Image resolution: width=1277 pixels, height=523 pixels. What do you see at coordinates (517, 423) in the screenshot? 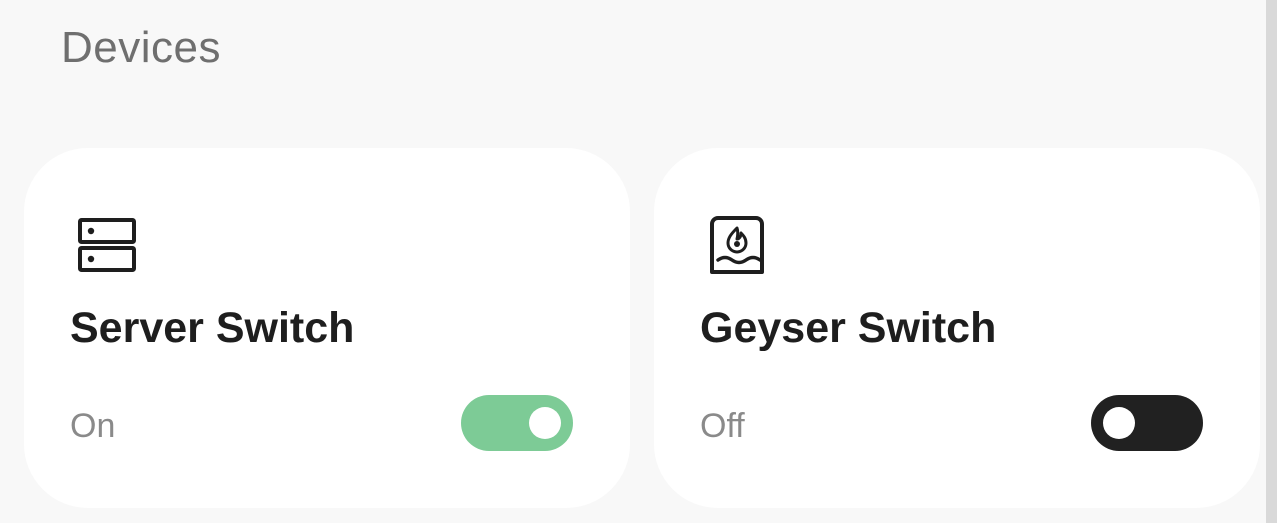
I see `server-switch-toggle` at bounding box center [517, 423].